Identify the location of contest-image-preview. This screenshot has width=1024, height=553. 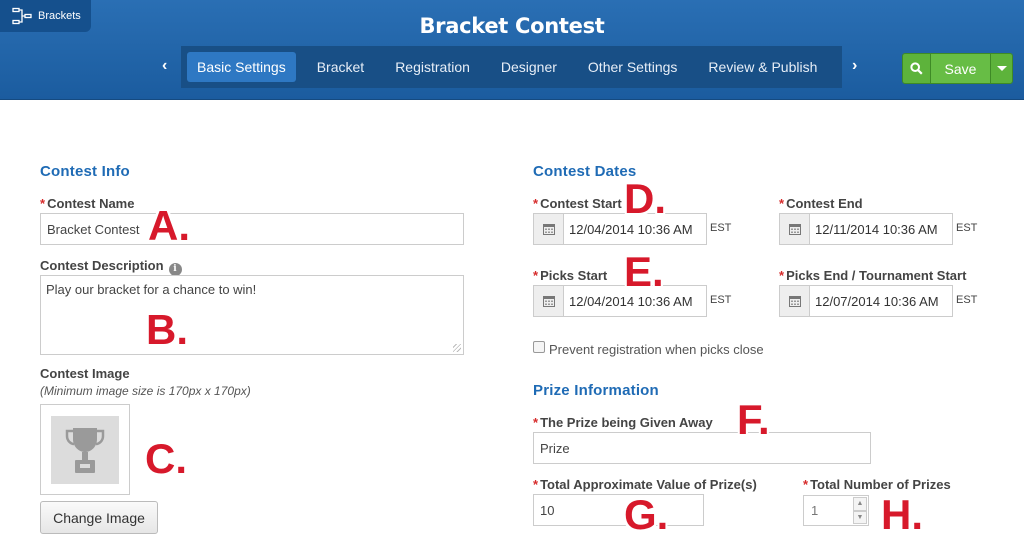
(85, 449).